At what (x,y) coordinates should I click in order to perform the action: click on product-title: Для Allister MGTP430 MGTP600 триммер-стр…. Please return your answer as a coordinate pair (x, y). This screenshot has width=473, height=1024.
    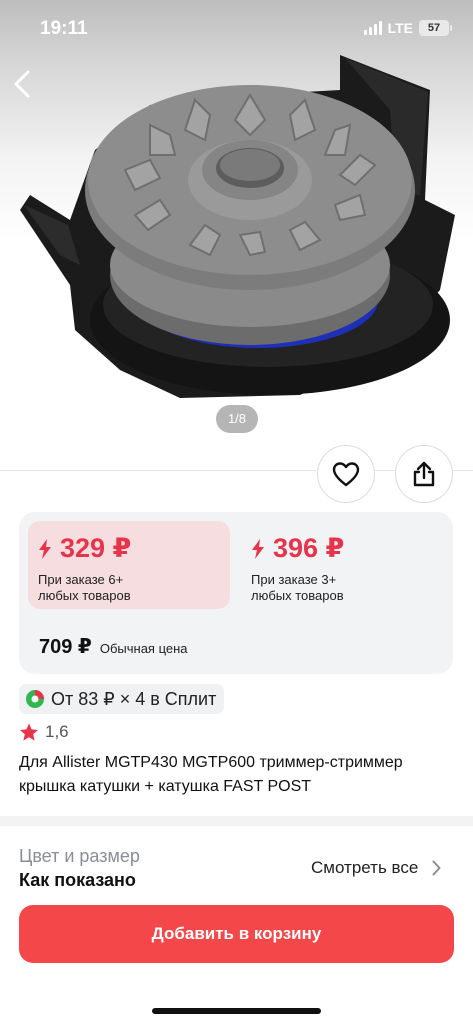
    Looking at the image, I should click on (211, 774).